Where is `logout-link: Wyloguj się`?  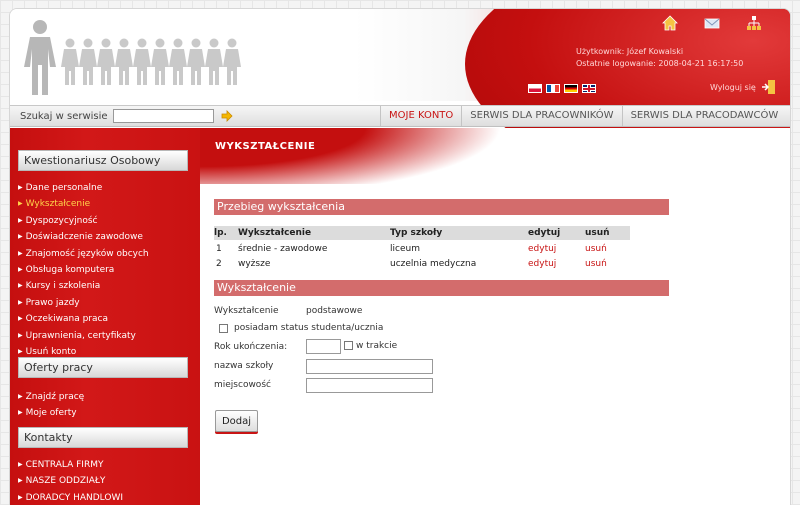
logout-link: Wyloguj się is located at coordinates (743, 87).